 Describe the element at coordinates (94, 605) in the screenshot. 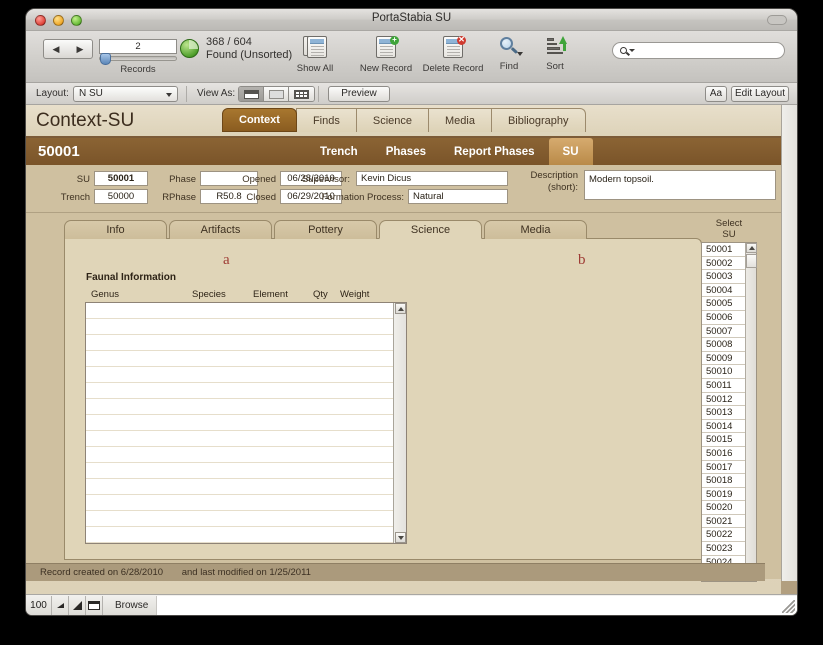

I see `toggle-status-area-button` at that location.